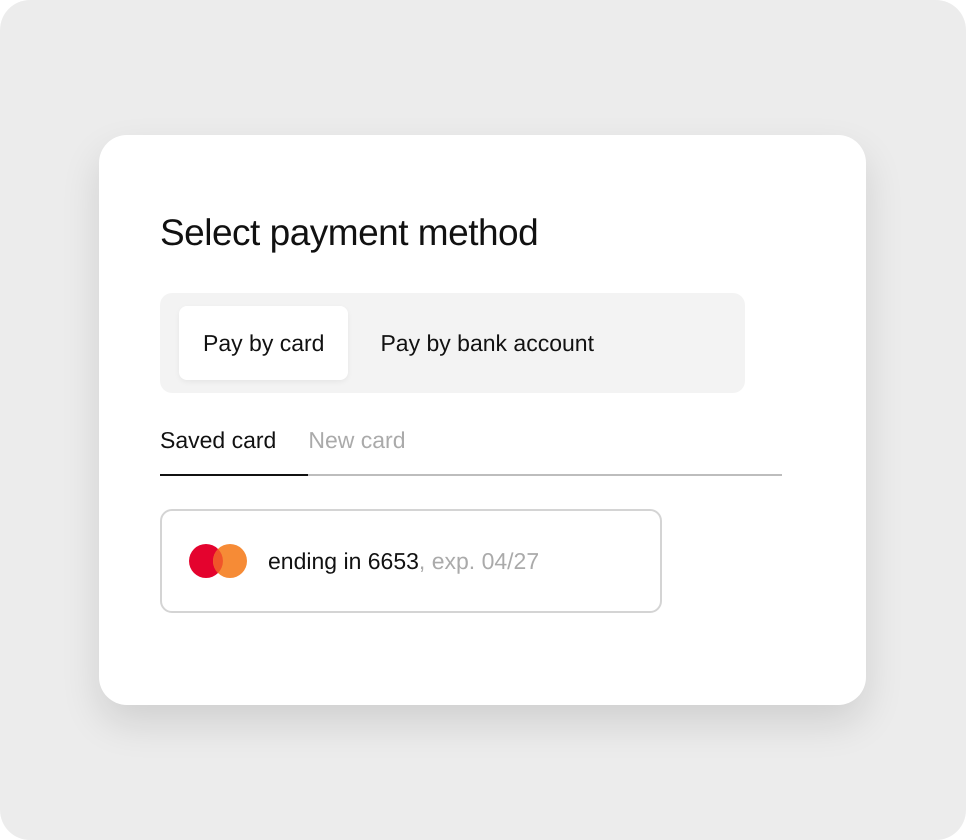 Image resolution: width=966 pixels, height=840 pixels. Describe the element at coordinates (479, 561) in the screenshot. I see `card-expiry-text: , exp. 04/27` at that location.